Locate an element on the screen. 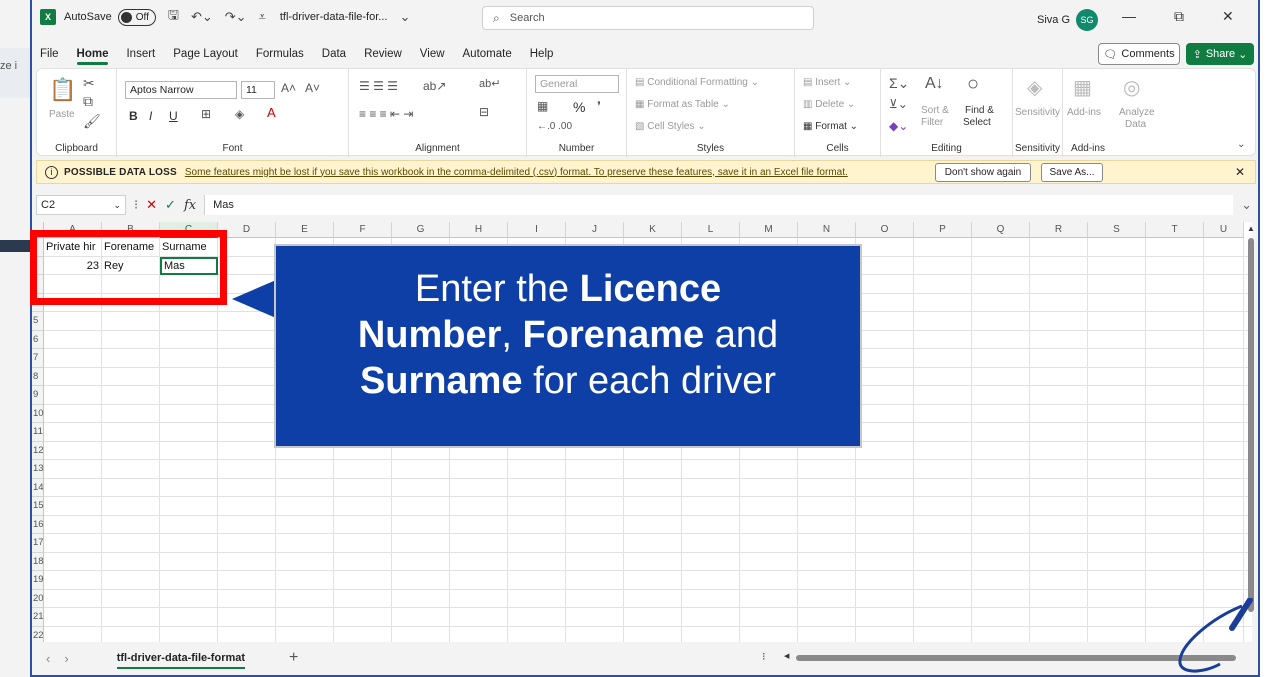 This screenshot has width=1266, height=677. font-name-select: Aptos Narrow is located at coordinates (181, 90).